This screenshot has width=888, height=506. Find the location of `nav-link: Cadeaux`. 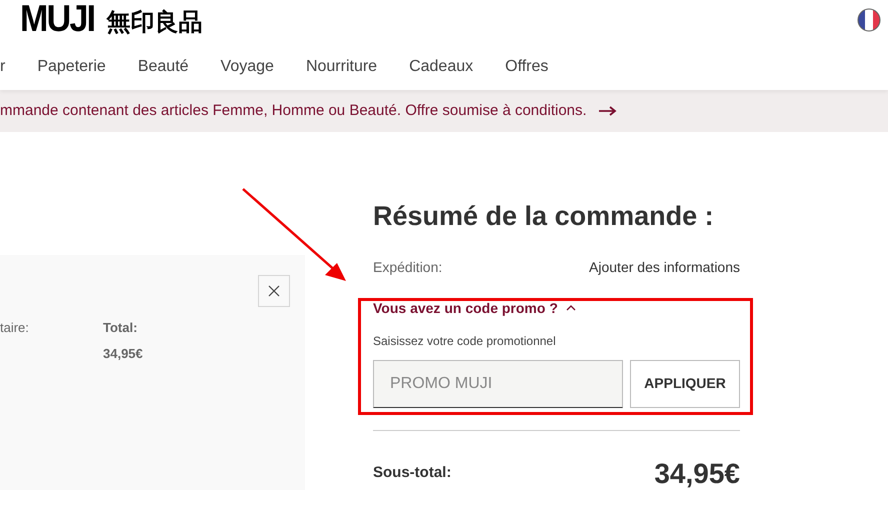

nav-link: Cadeaux is located at coordinates (441, 67).